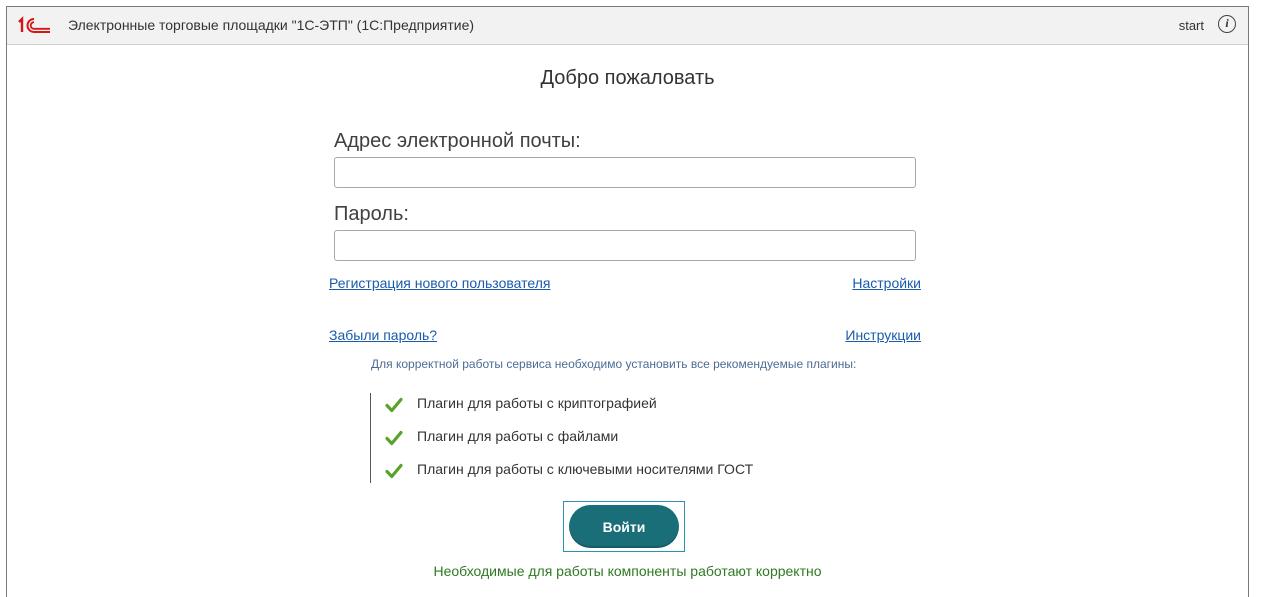 This screenshot has width=1261, height=597. I want to click on login-button: Войти, so click(624, 526).